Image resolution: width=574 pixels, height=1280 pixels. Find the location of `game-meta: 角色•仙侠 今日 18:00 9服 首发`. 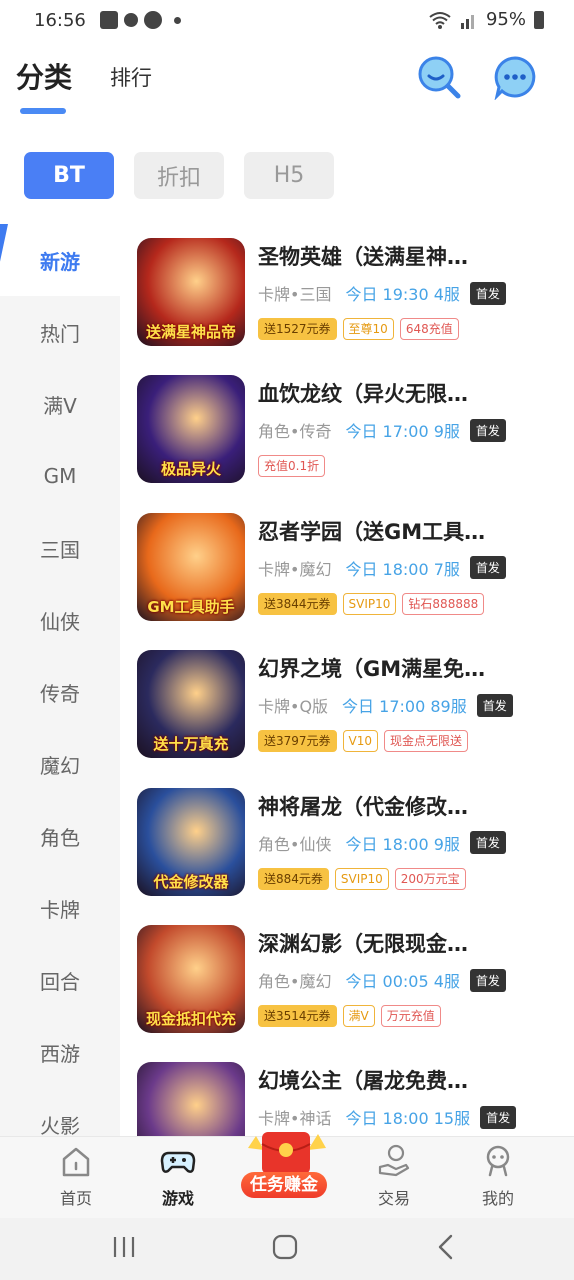

game-meta: 角色•仙侠 今日 18:00 9服 首发 is located at coordinates (382, 843).